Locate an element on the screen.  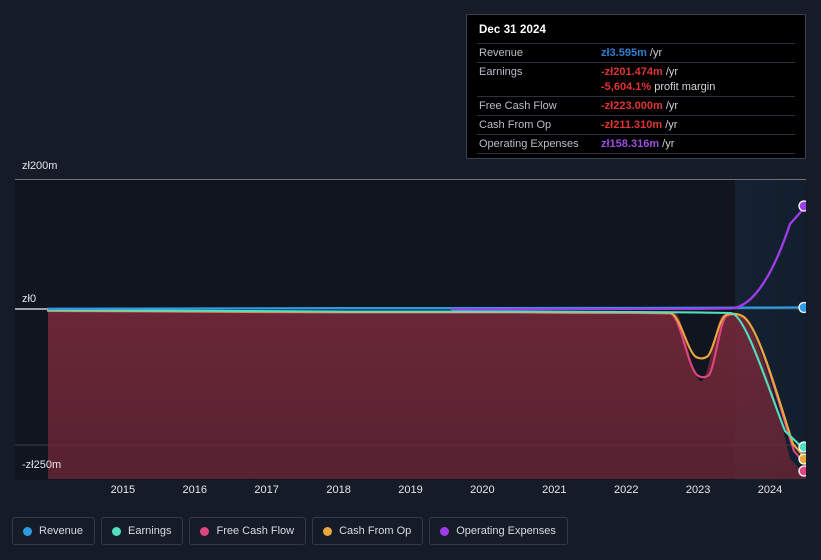
tooltip-row-value: zł158.316m /yr is located at coordinates (697, 144).